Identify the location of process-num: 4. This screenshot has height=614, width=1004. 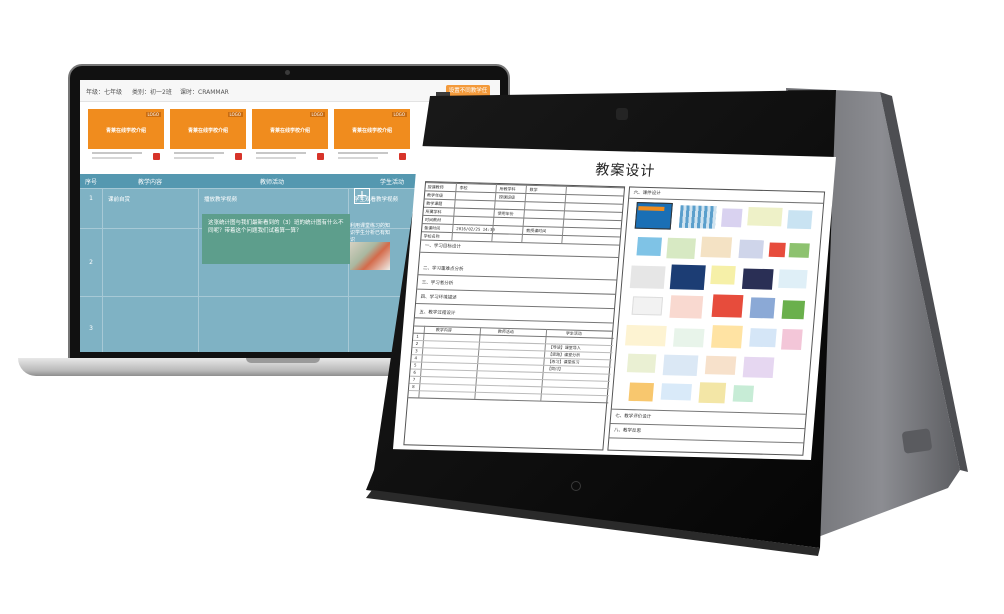
(416, 358).